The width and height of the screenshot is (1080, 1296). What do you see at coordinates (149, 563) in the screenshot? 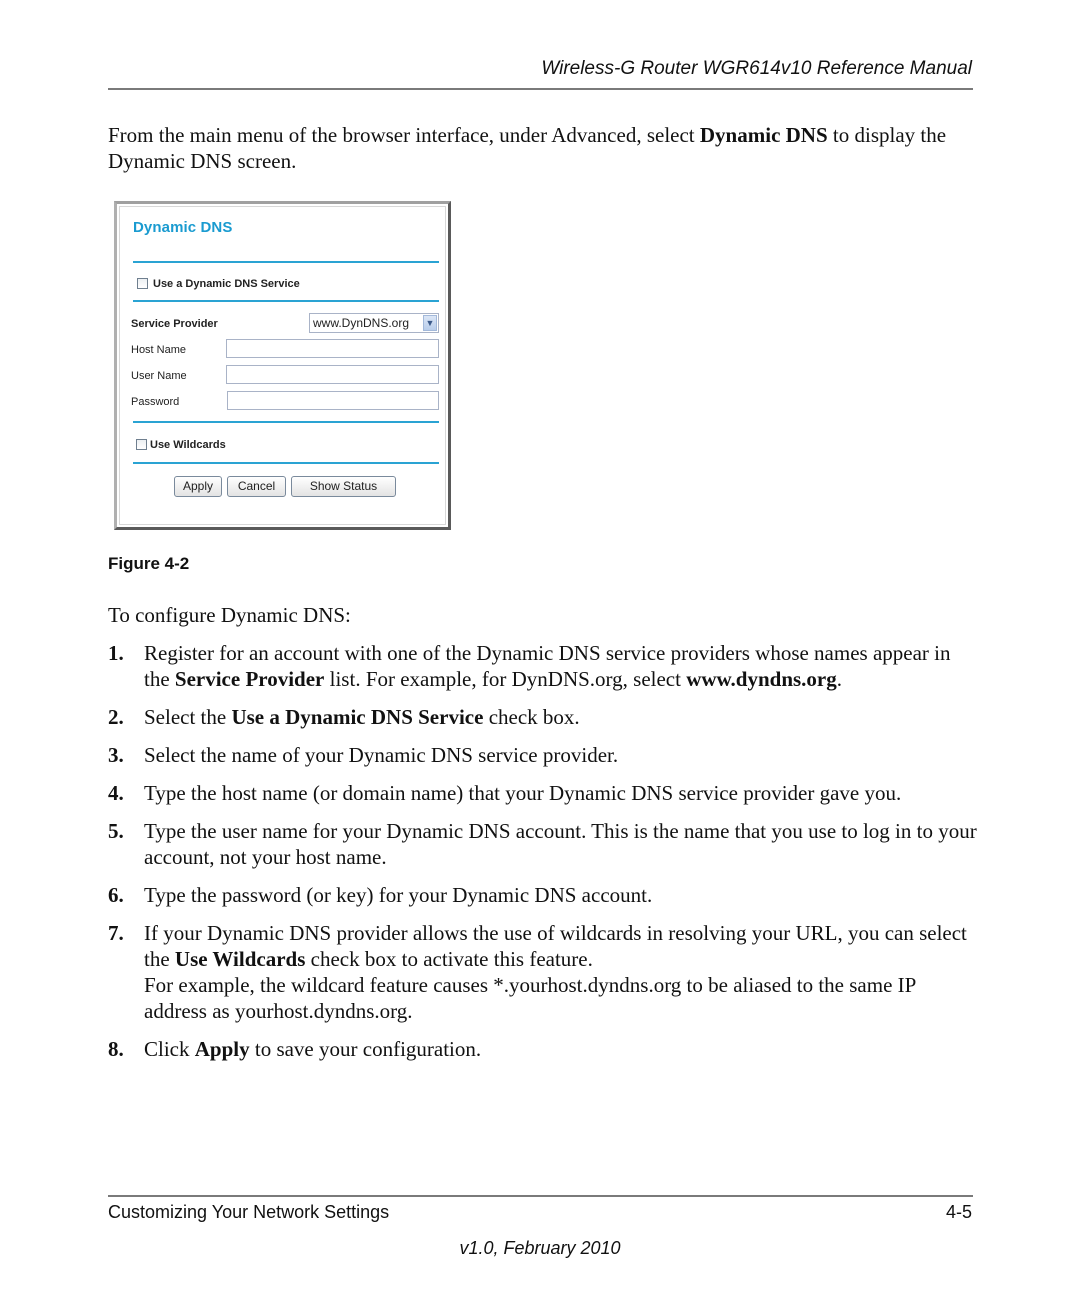
I see `figure-caption: Figure 4-2` at bounding box center [149, 563].